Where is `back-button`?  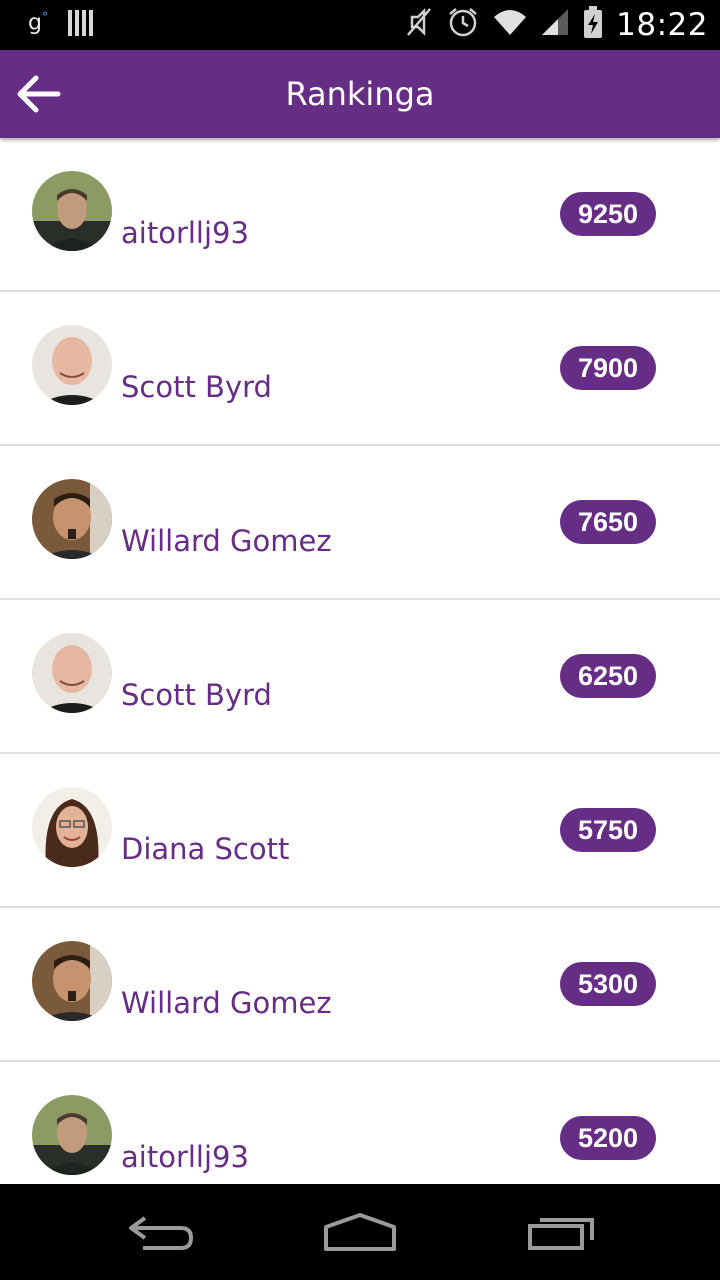
back-button is located at coordinates (38, 94).